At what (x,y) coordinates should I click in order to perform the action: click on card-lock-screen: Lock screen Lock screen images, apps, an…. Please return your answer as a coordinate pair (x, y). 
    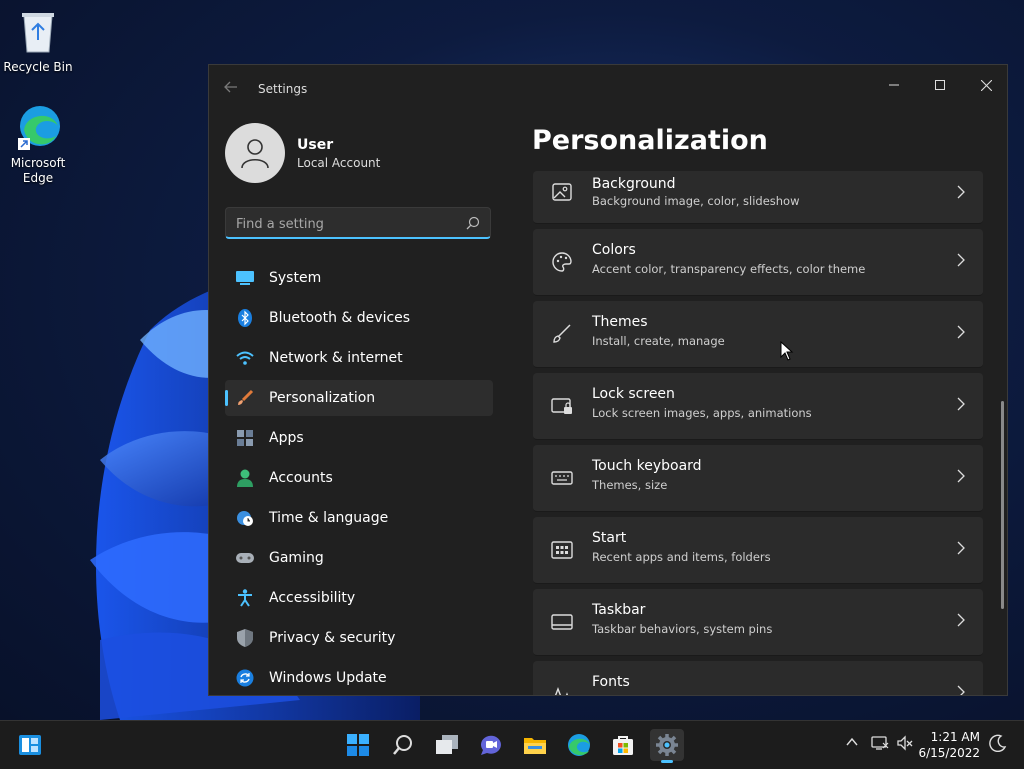
    Looking at the image, I should click on (758, 406).